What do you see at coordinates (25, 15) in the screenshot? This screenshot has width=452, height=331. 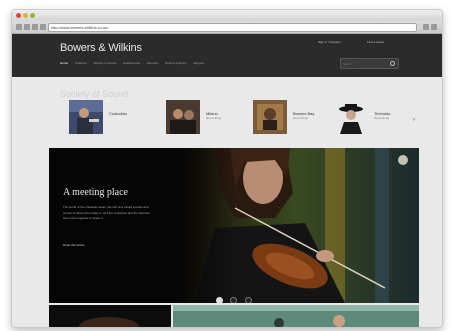 I see `minimize-window-icon` at bounding box center [25, 15].